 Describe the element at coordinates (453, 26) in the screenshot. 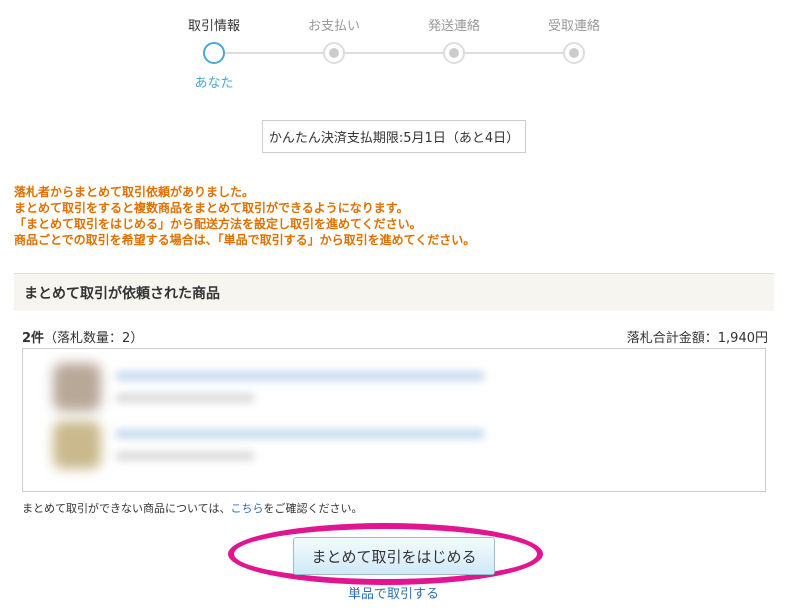

I see `step-label-shipping: 発送連絡` at that location.